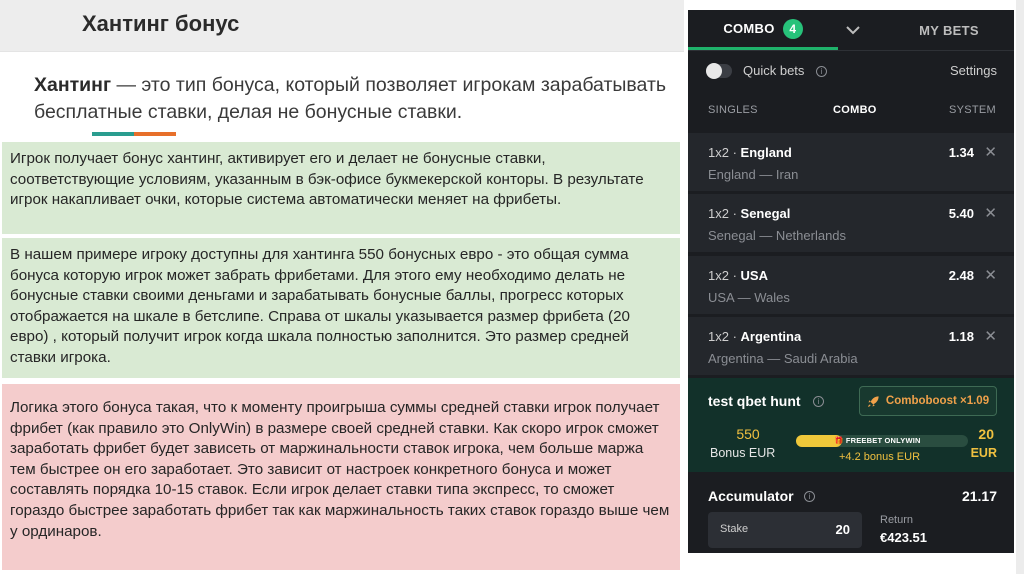  I want to click on bonus-currency: Bonus EUR, so click(743, 453).